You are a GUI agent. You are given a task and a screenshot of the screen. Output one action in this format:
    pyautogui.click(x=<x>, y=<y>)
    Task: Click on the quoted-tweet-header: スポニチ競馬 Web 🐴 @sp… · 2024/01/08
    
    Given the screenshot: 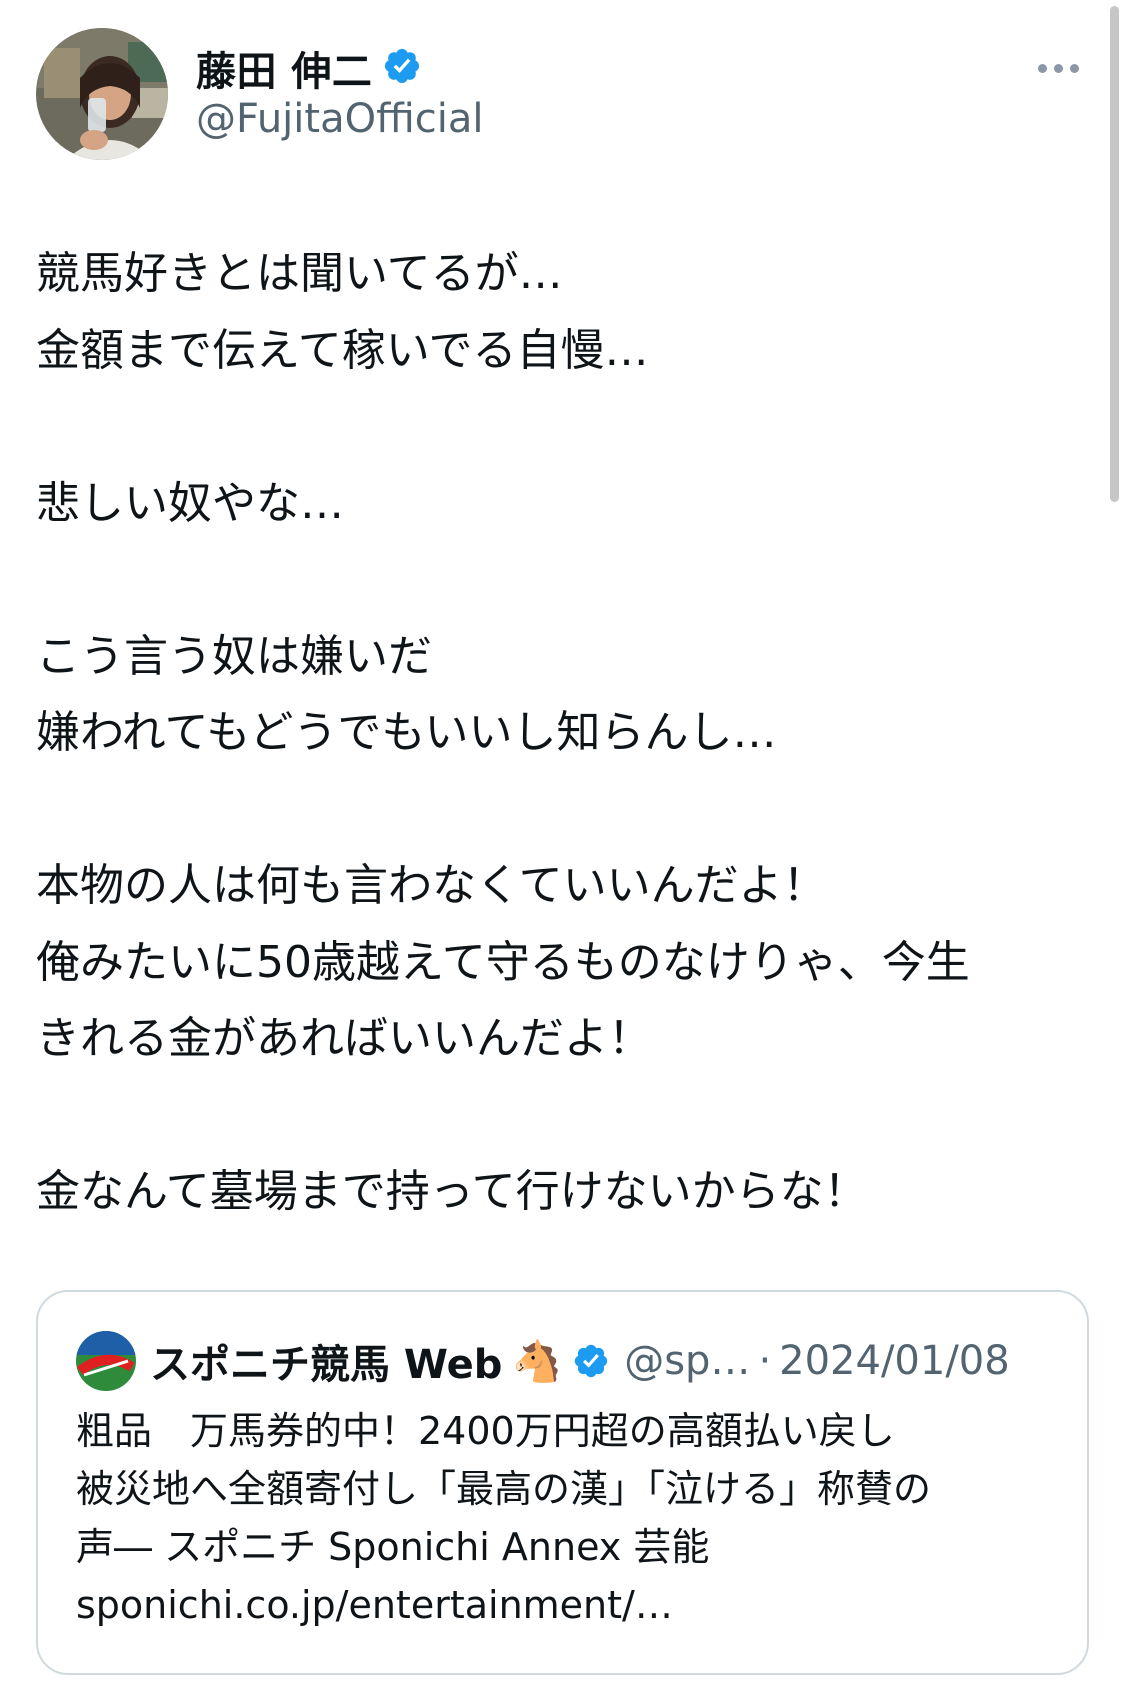 What is the action you would take?
    pyautogui.click(x=566, y=1361)
    